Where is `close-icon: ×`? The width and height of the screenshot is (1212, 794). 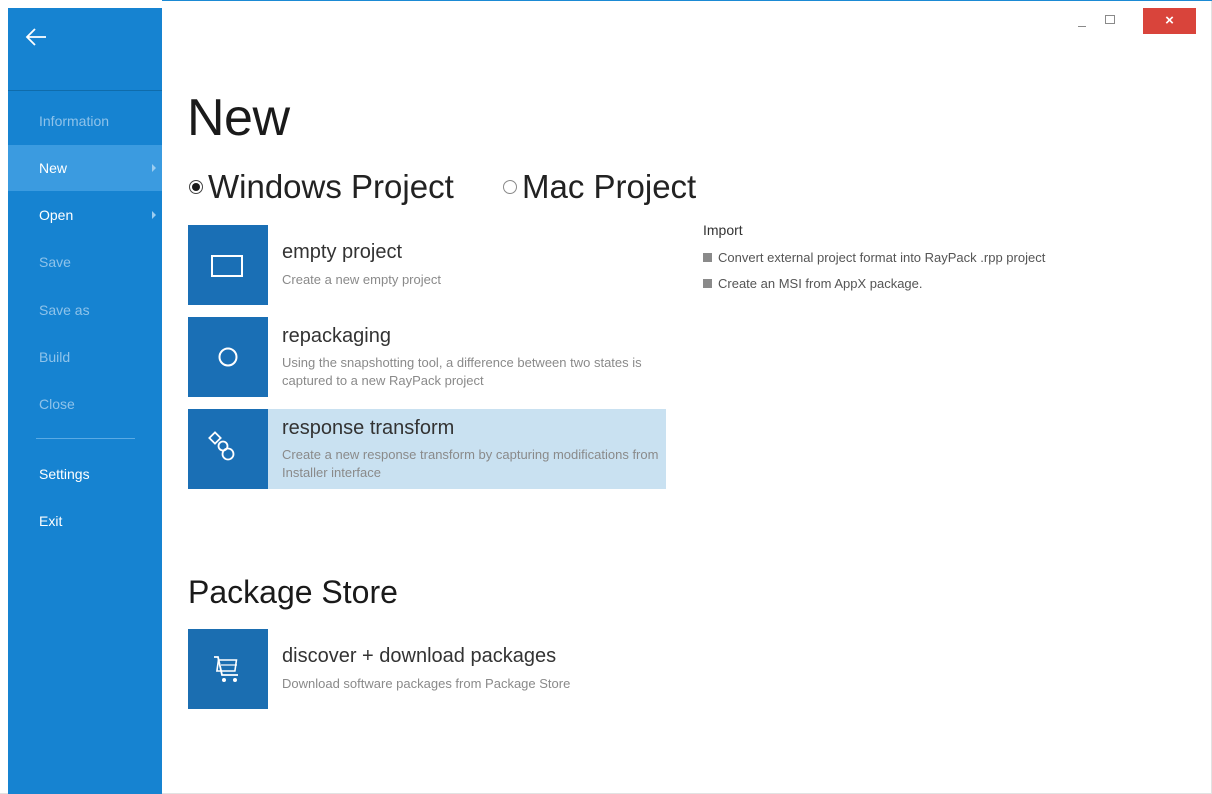 close-icon: × is located at coordinates (1169, 20).